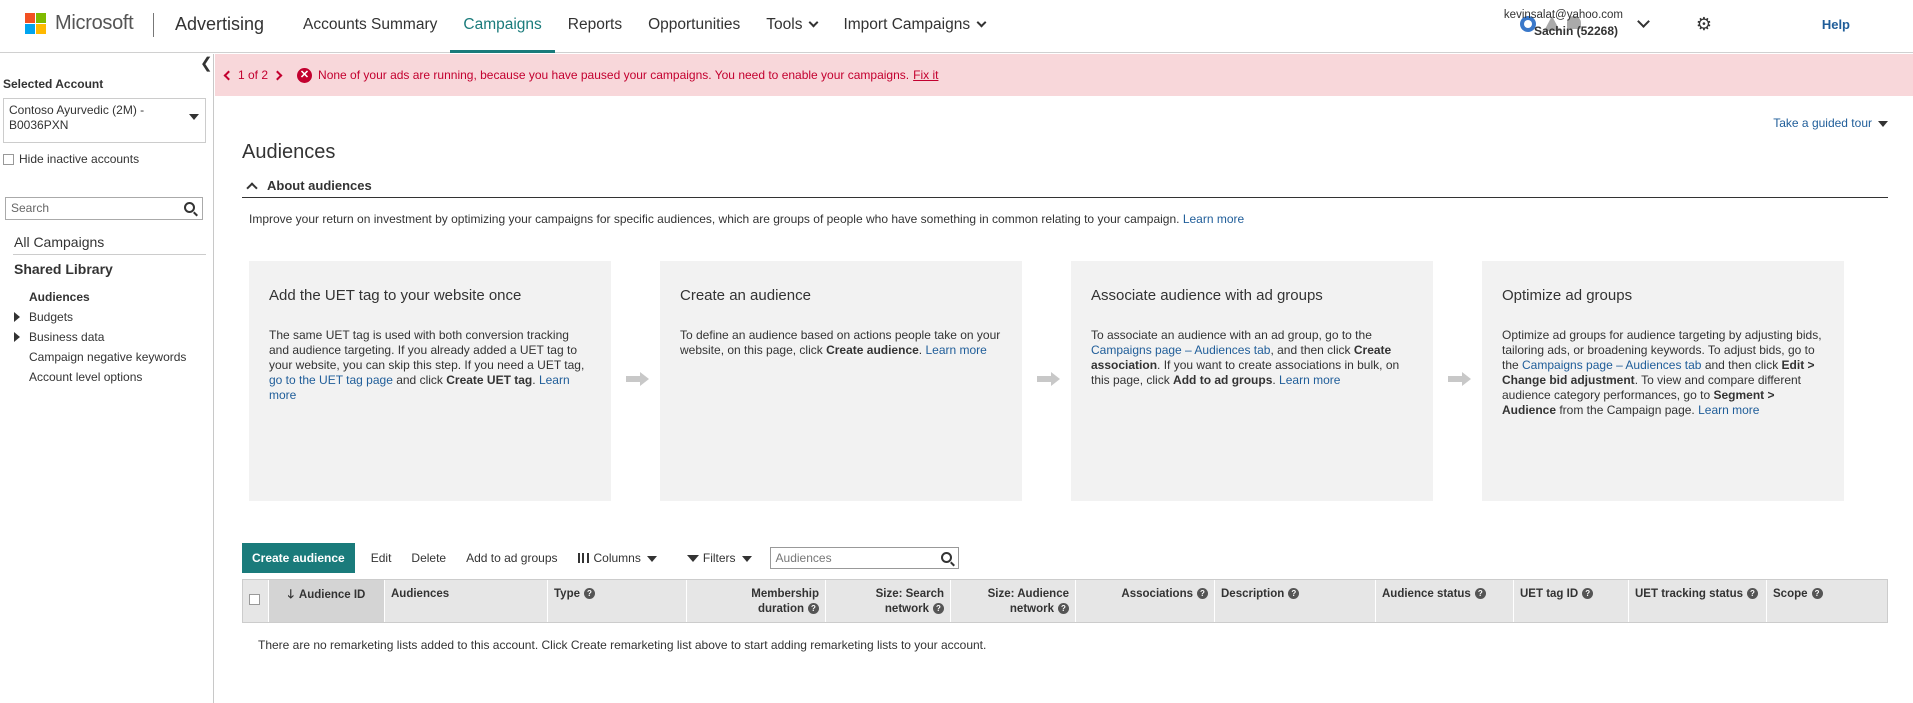  I want to click on select-all-checkbox, so click(254, 599).